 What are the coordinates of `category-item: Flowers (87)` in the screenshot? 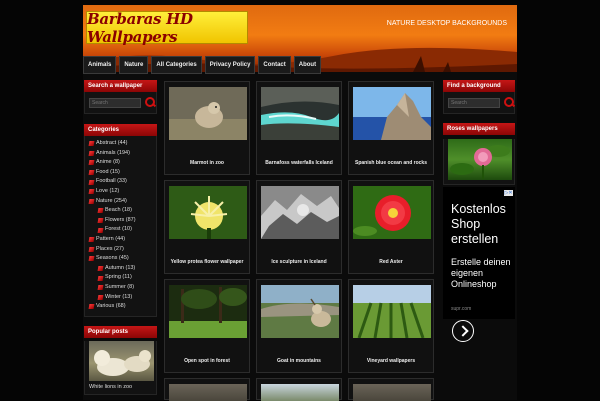 It's located at (121, 221).